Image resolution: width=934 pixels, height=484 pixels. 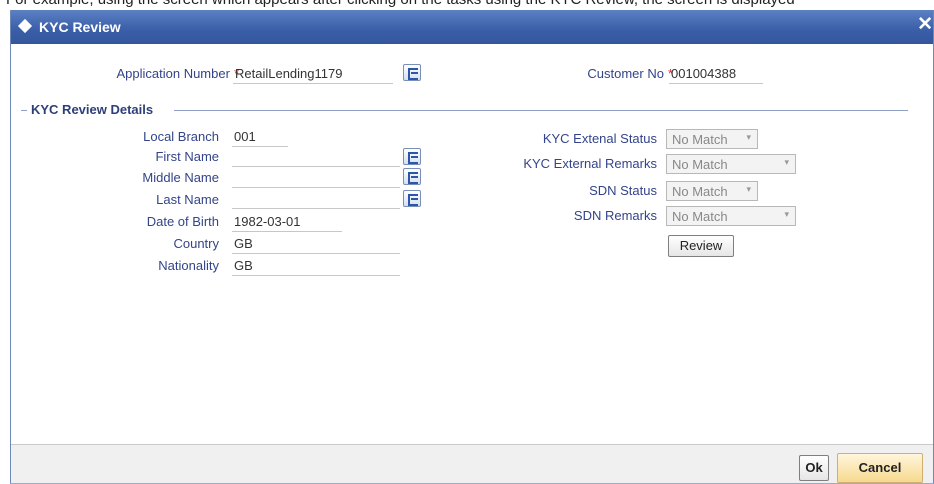 I want to click on date-of-birth-underline, so click(x=287, y=231).